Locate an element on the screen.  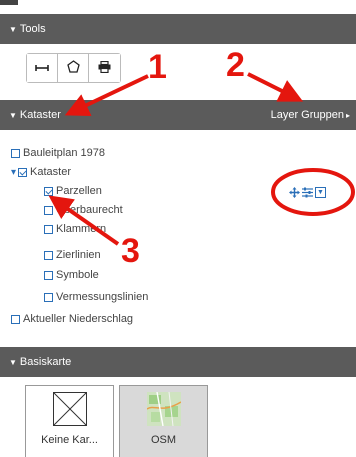
layer-item: Zierlinien is located at coordinates (72, 255).